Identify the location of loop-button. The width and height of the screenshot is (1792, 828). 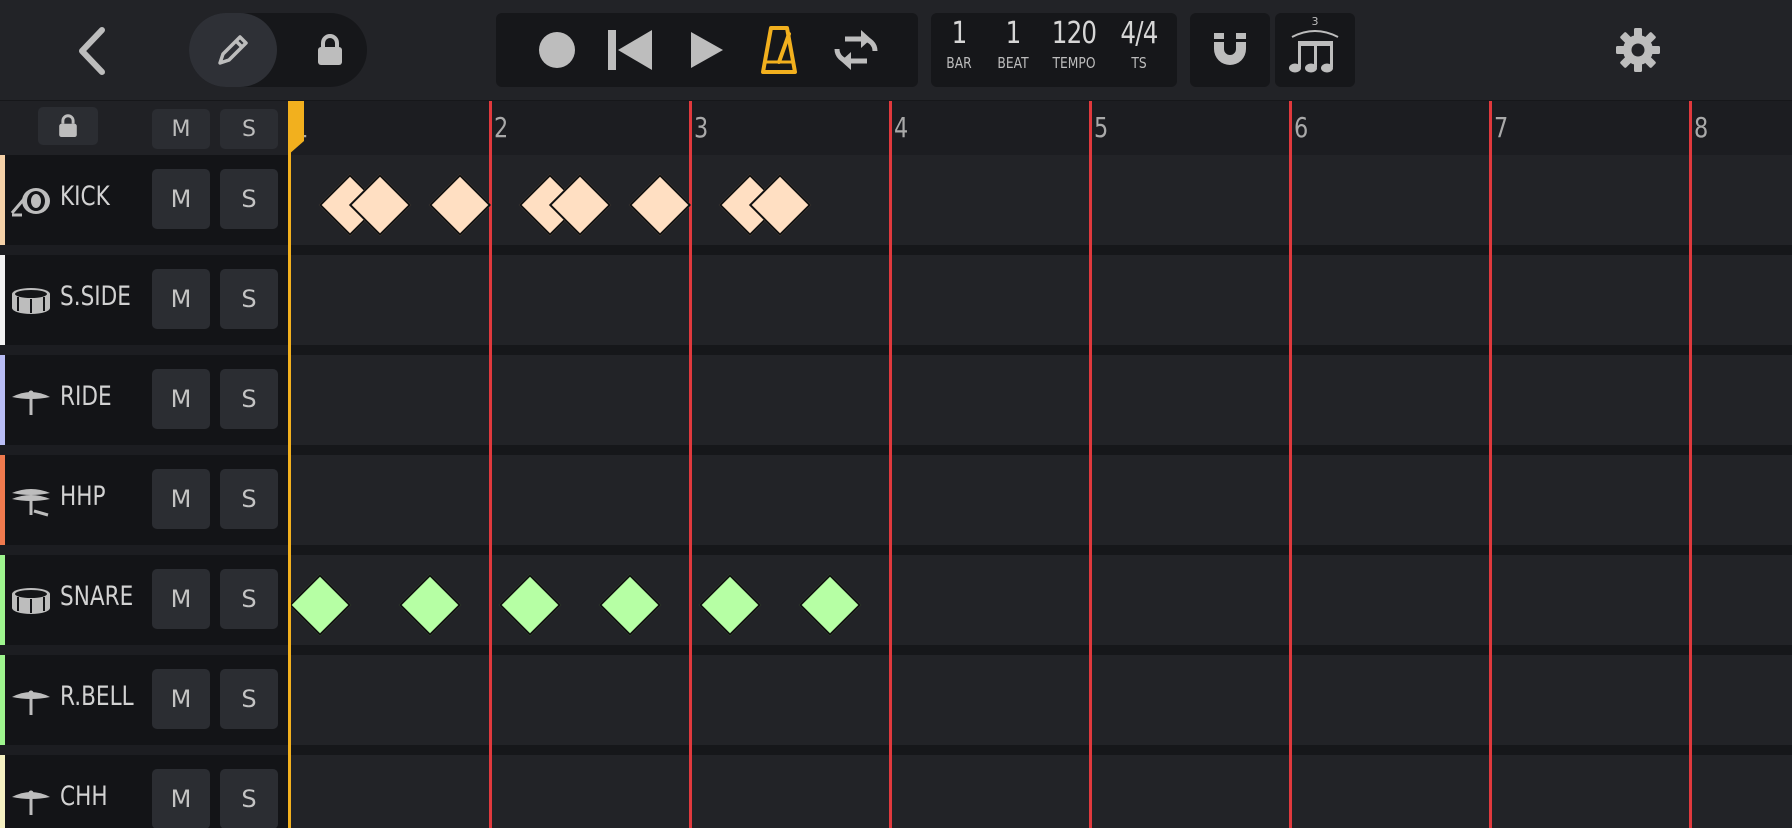
(856, 50).